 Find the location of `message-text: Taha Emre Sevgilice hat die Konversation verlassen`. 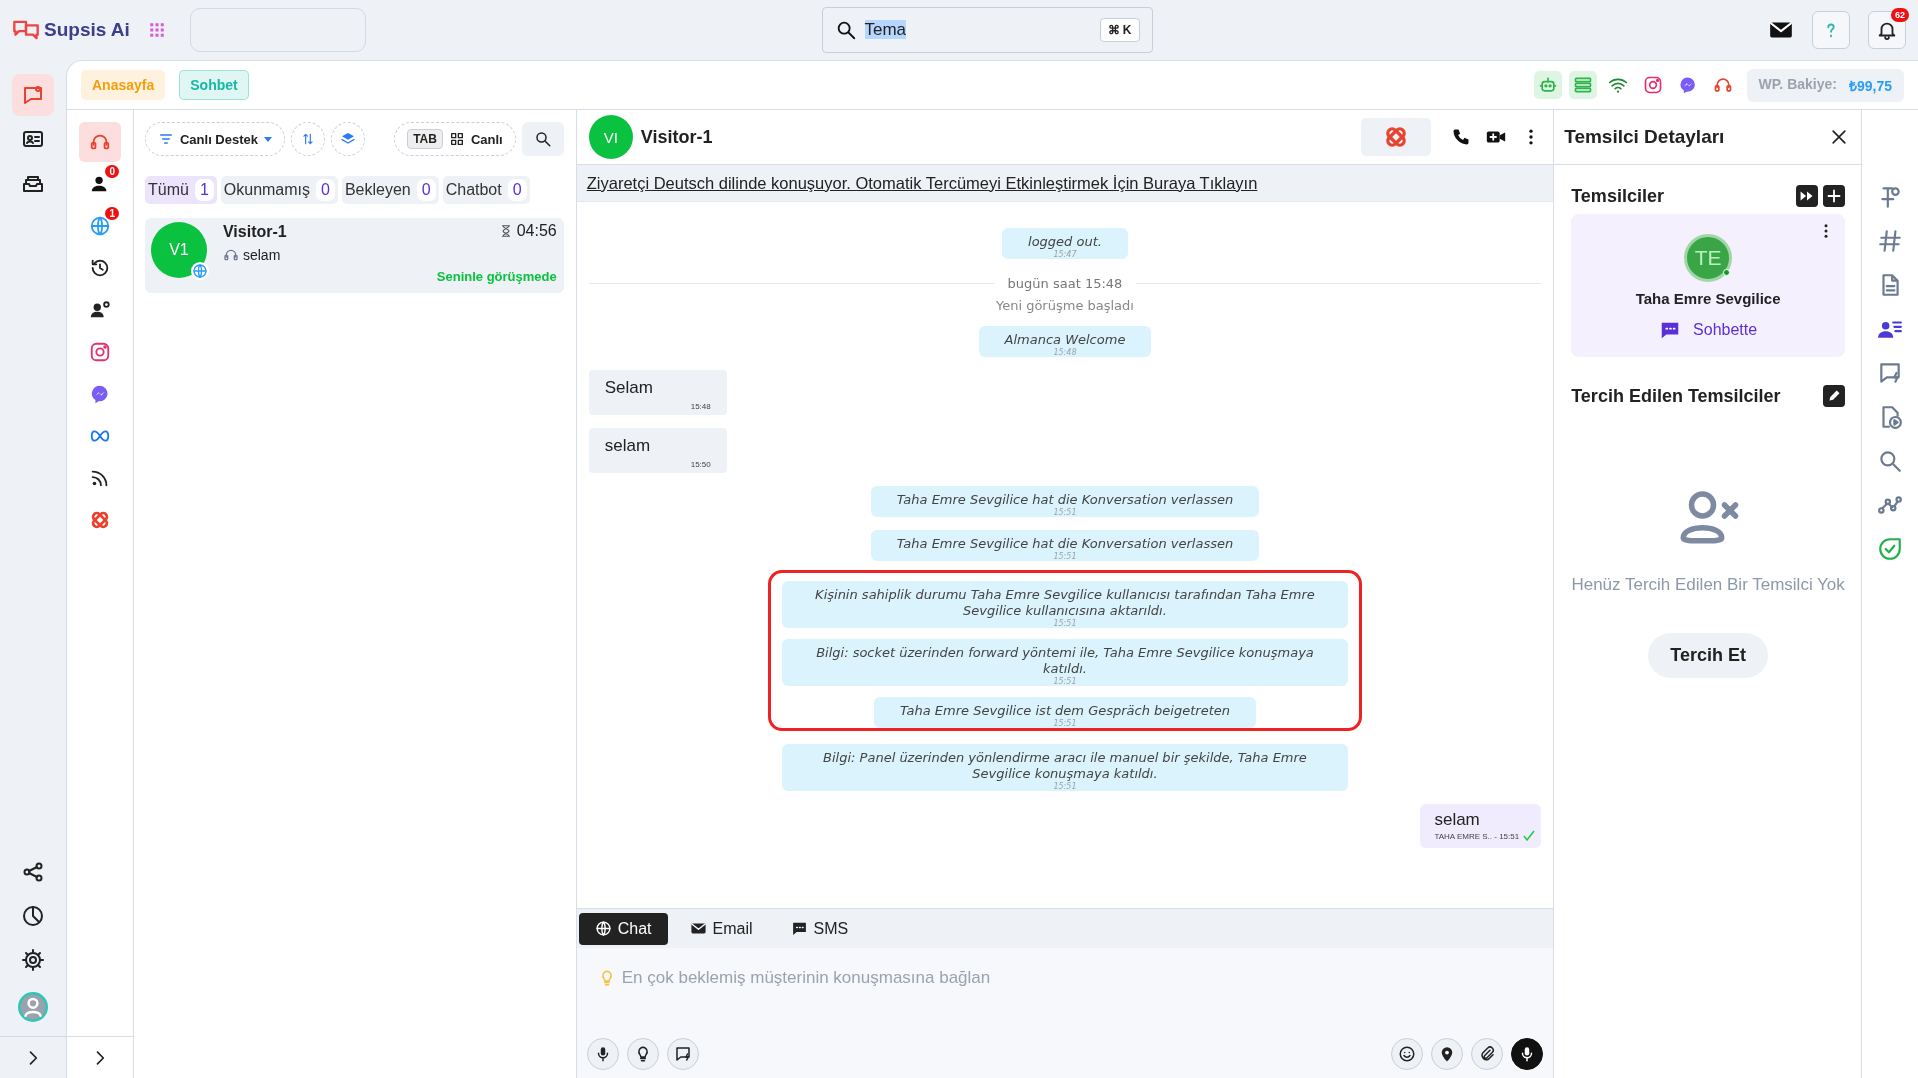

message-text: Taha Emre Sevgilice hat die Konversation verlassen is located at coordinates (1065, 543).